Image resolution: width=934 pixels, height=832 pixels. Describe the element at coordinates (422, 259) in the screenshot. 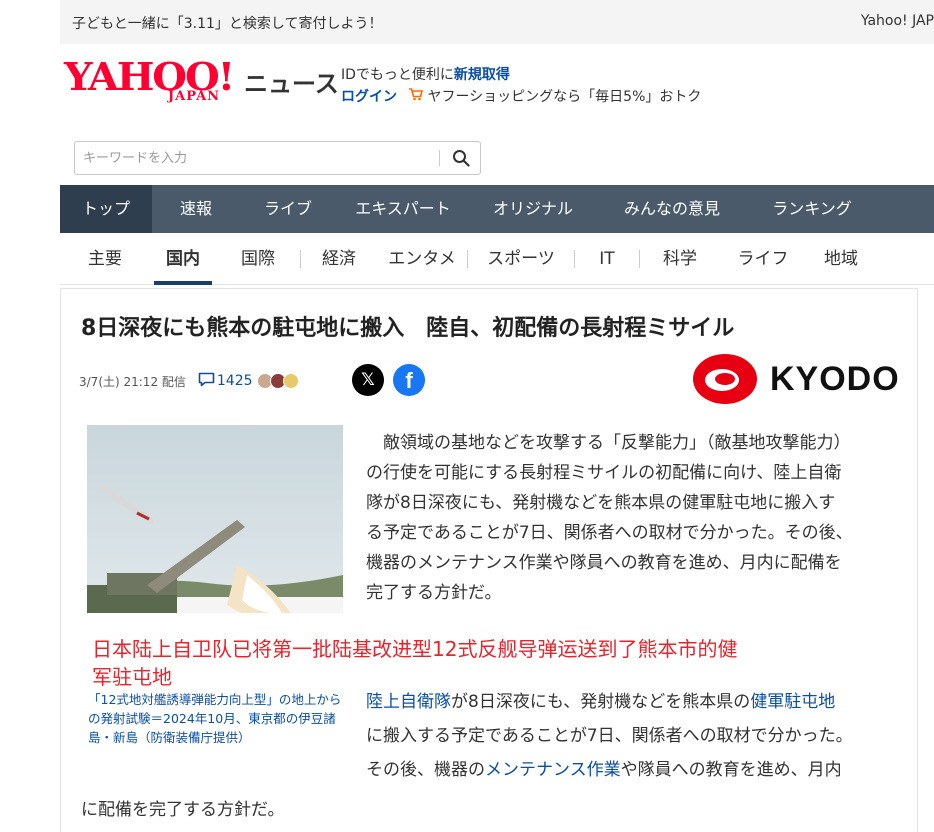

I see `category-tab-entertainment: エンタメ` at that location.